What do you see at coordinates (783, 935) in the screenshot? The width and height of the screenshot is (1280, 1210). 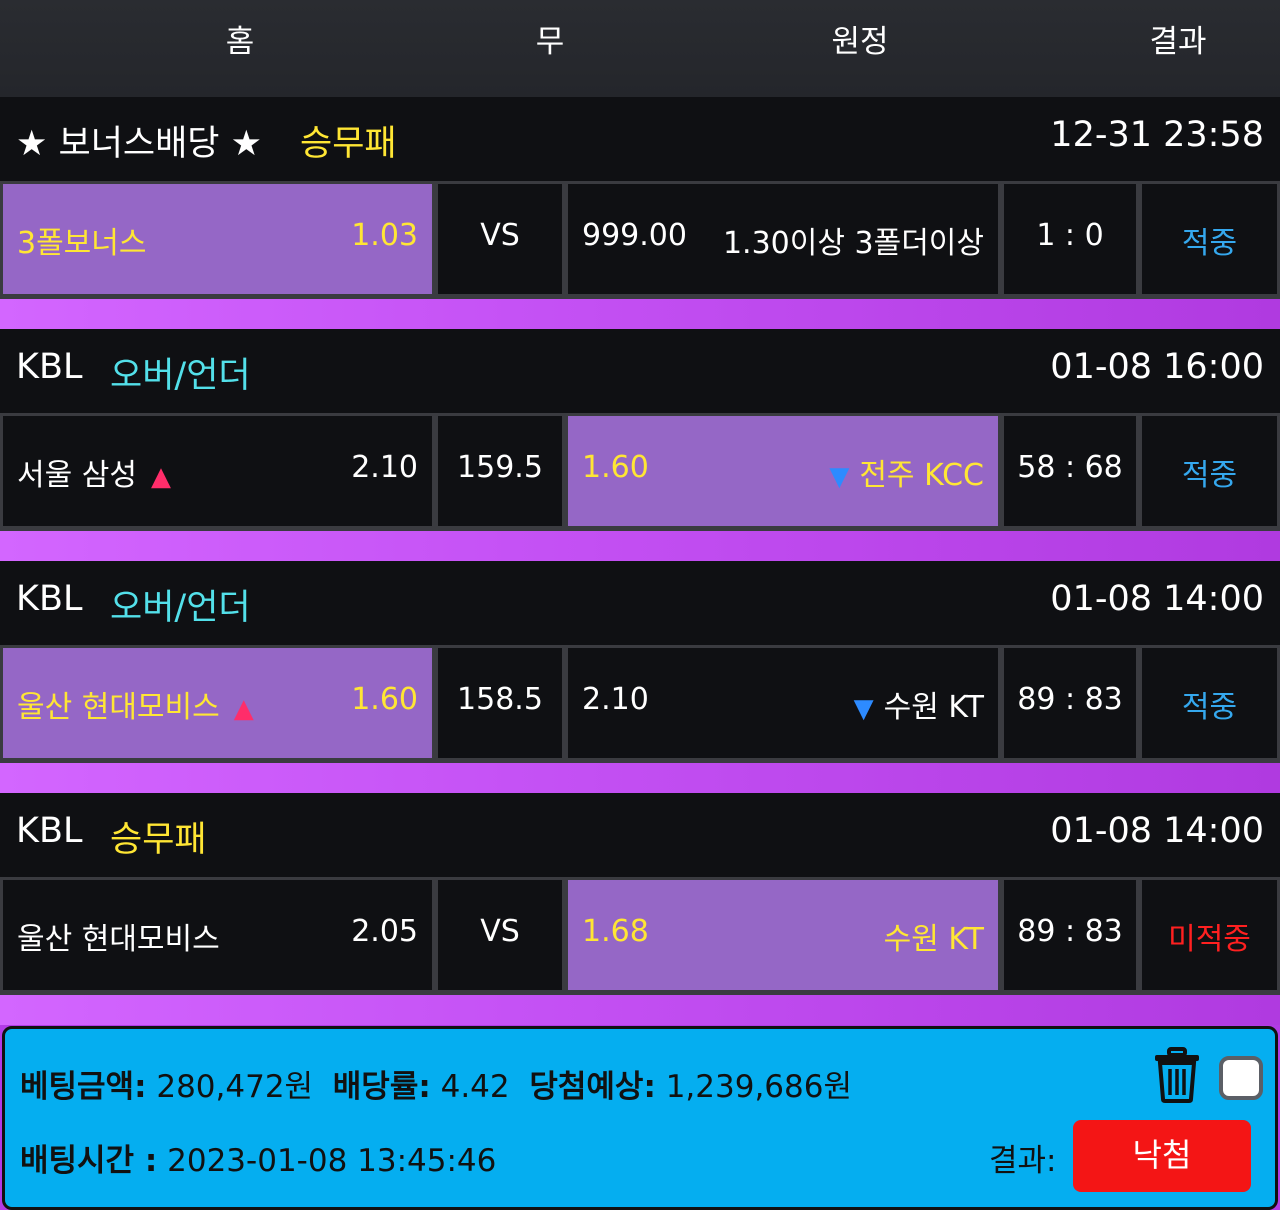 I see `away-cell: 1.68 수원 KT` at bounding box center [783, 935].